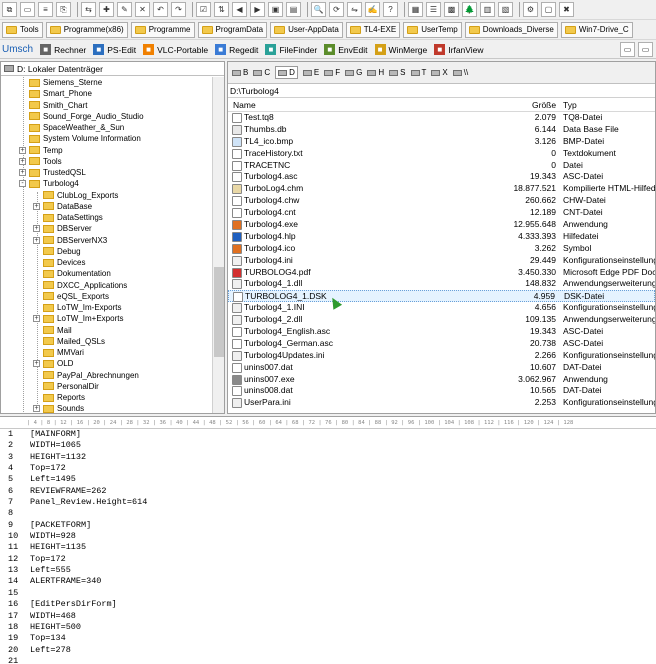 This screenshot has width=656, height=664. Describe the element at coordinates (372, 9) in the screenshot. I see `notepad-button: ✍` at that location.